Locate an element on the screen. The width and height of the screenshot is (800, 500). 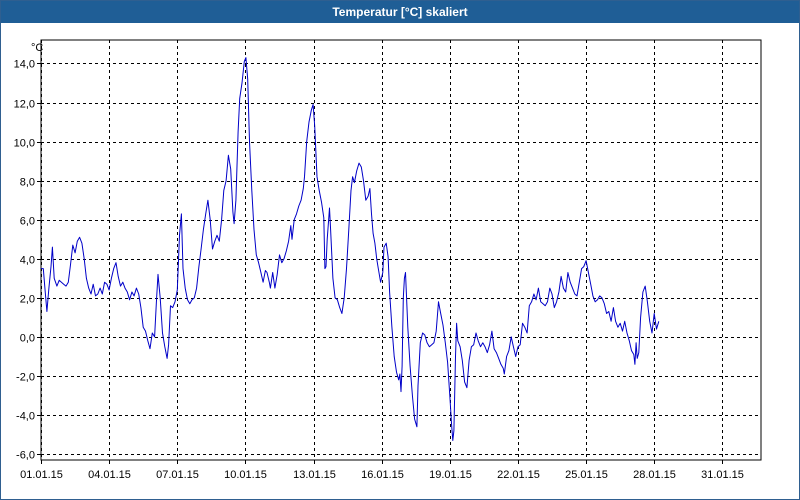
y-tick-label: 10,0 is located at coordinates (24, 144).